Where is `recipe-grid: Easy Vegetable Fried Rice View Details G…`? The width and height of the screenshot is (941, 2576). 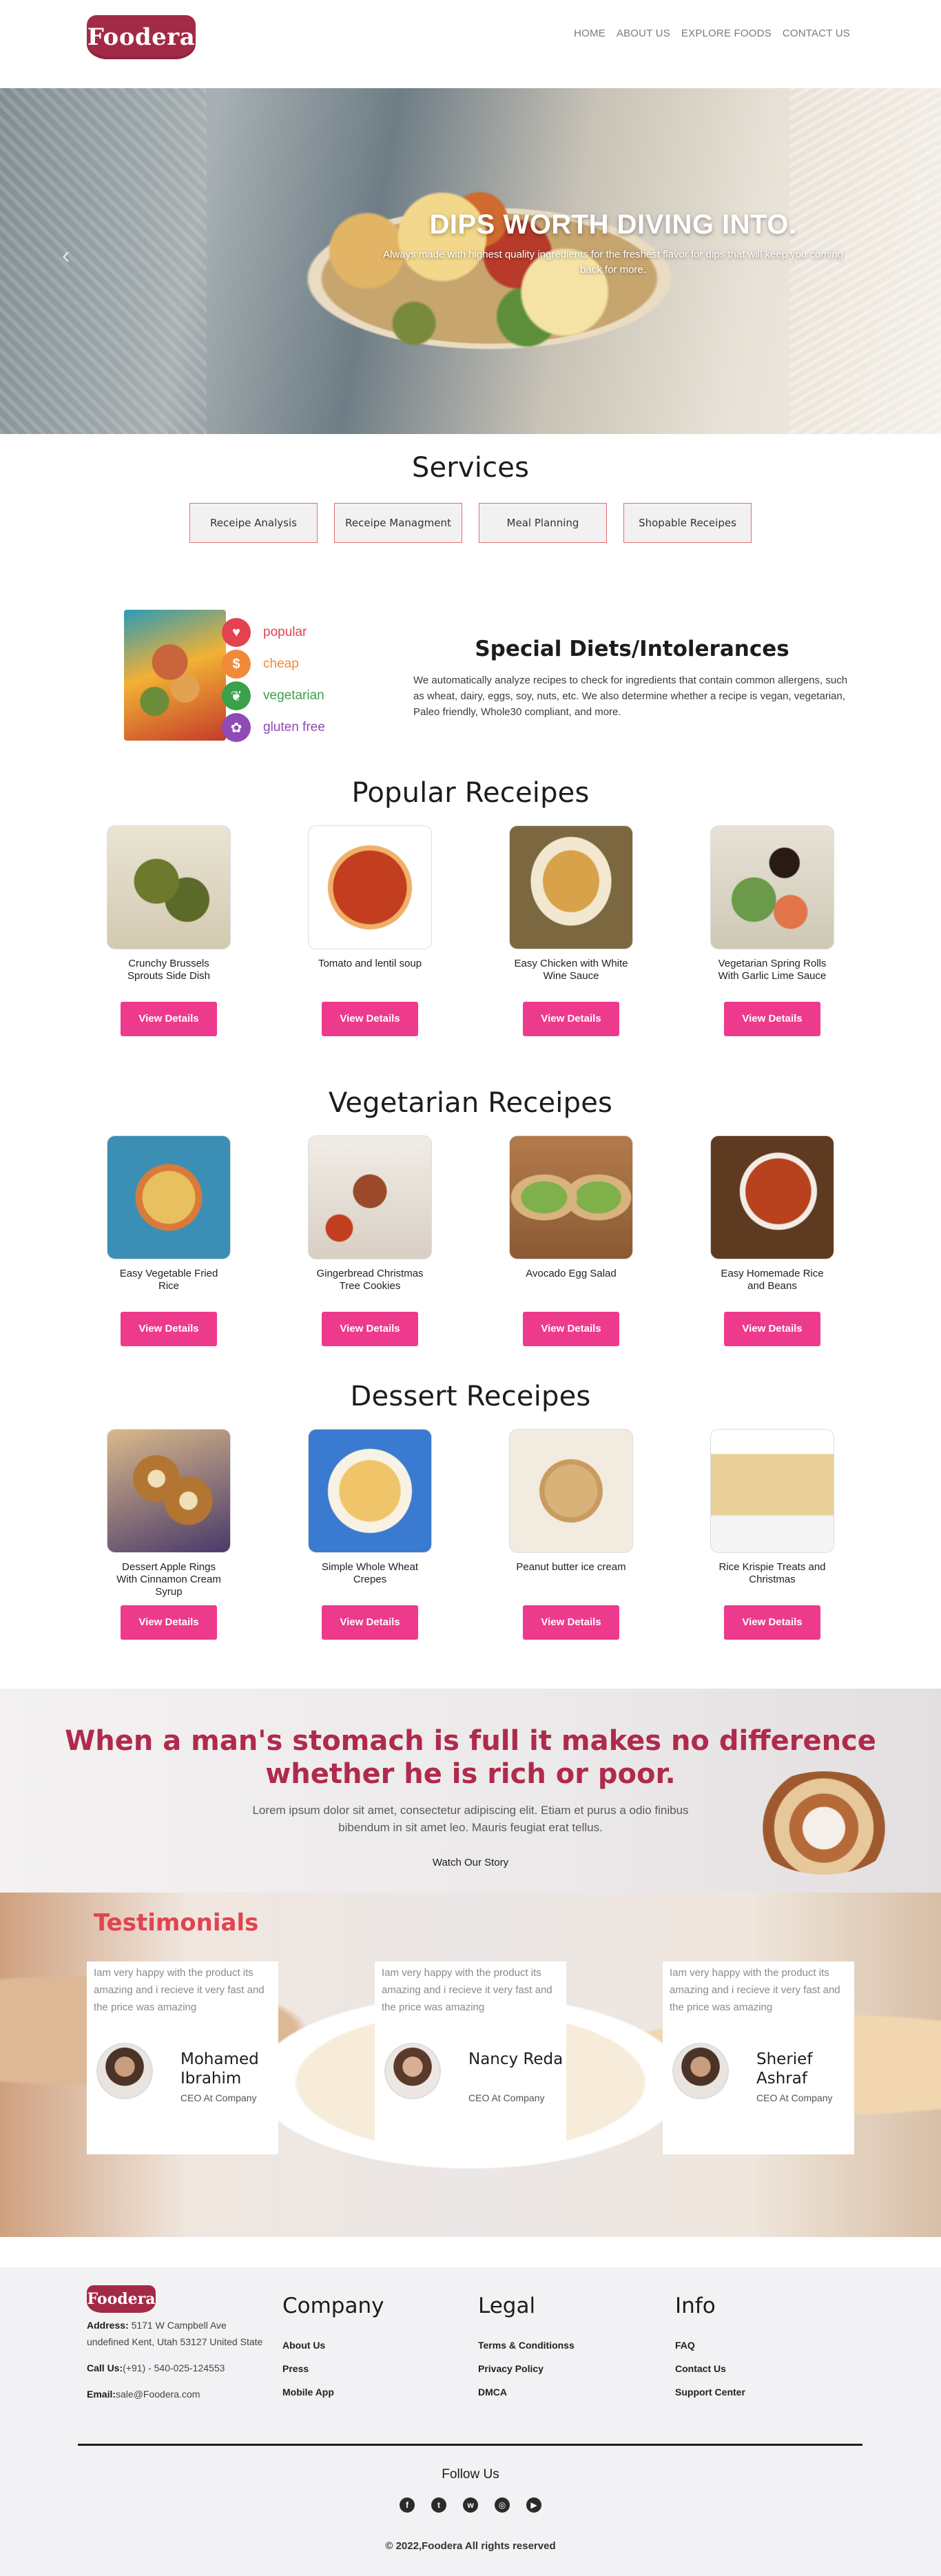 recipe-grid: Easy Vegetable Fried Rice View Details G… is located at coordinates (470, 1240).